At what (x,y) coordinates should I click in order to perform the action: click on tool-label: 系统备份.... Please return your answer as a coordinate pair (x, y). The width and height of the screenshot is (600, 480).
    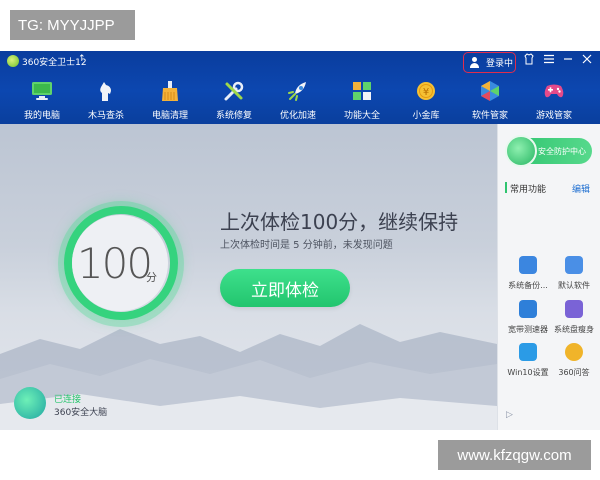
    Looking at the image, I should click on (528, 285).